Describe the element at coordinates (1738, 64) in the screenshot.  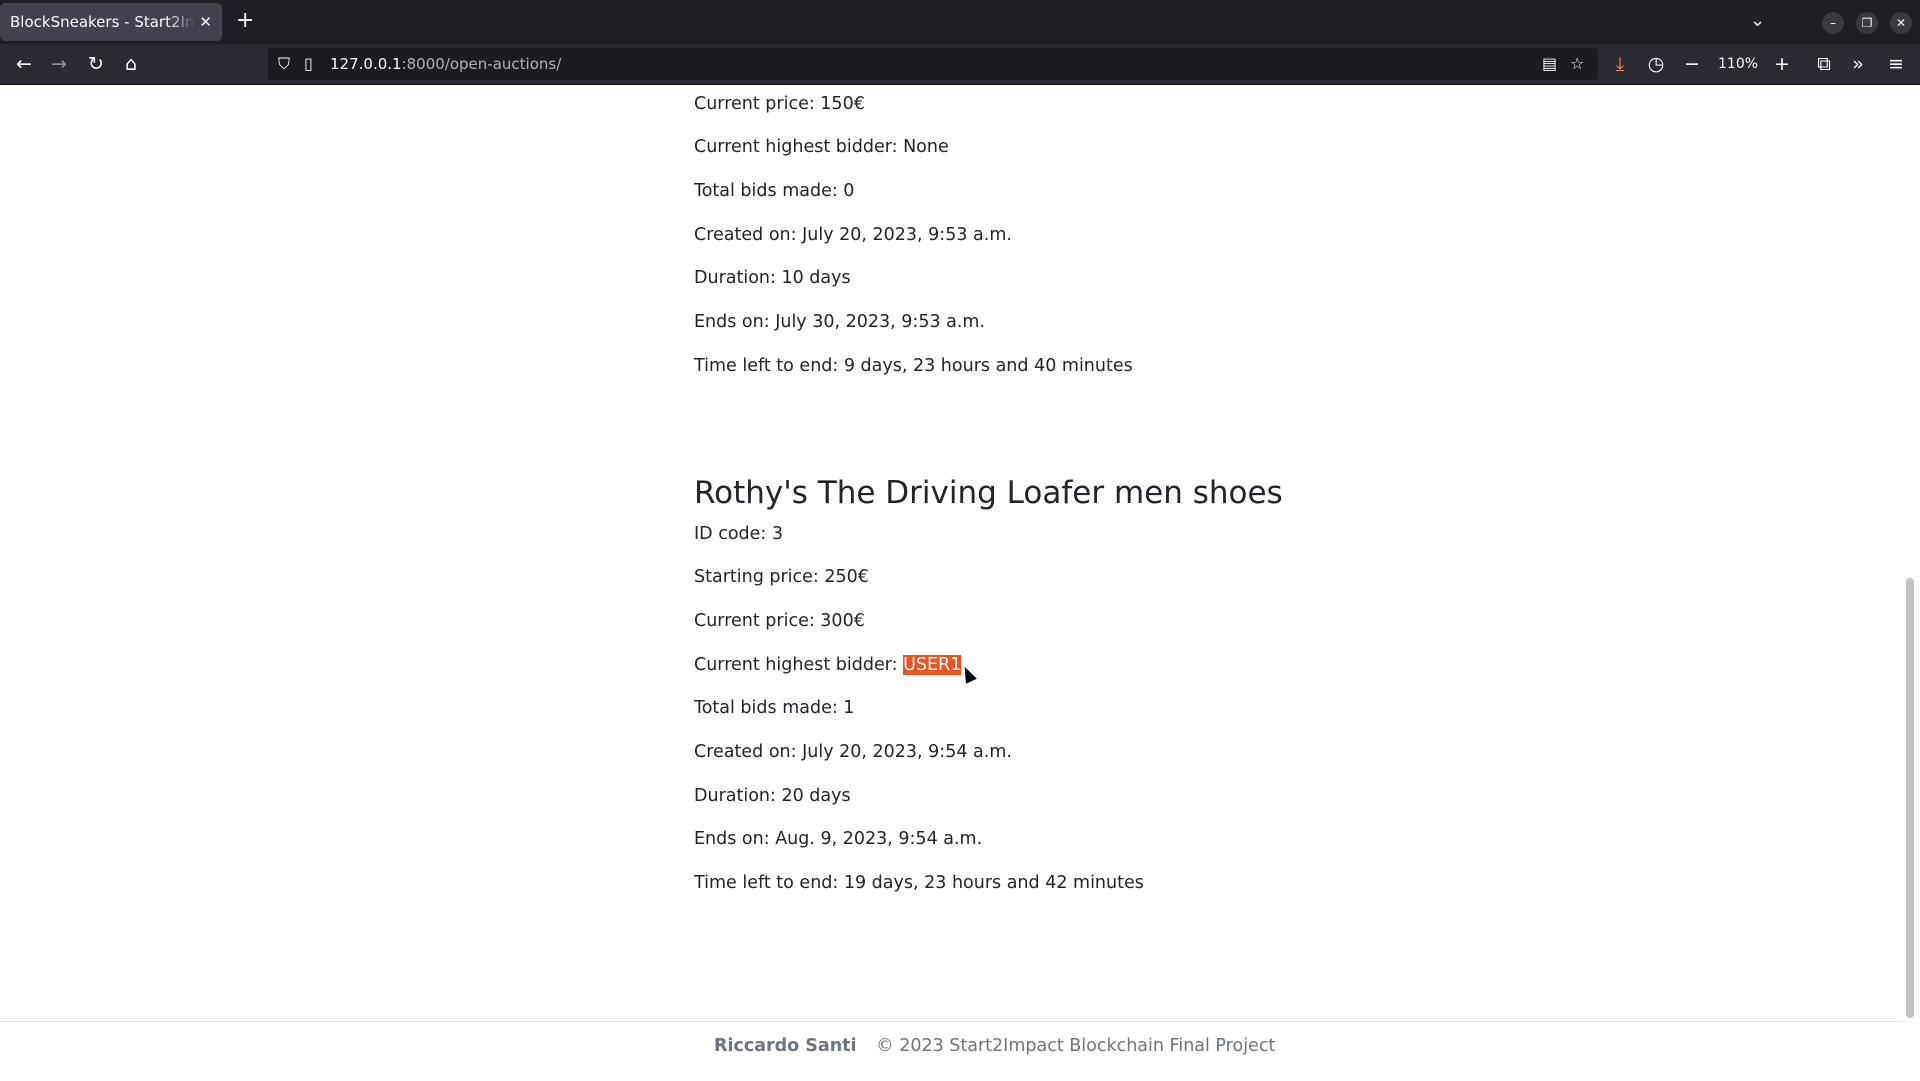
I see `zoom-level: 110%` at that location.